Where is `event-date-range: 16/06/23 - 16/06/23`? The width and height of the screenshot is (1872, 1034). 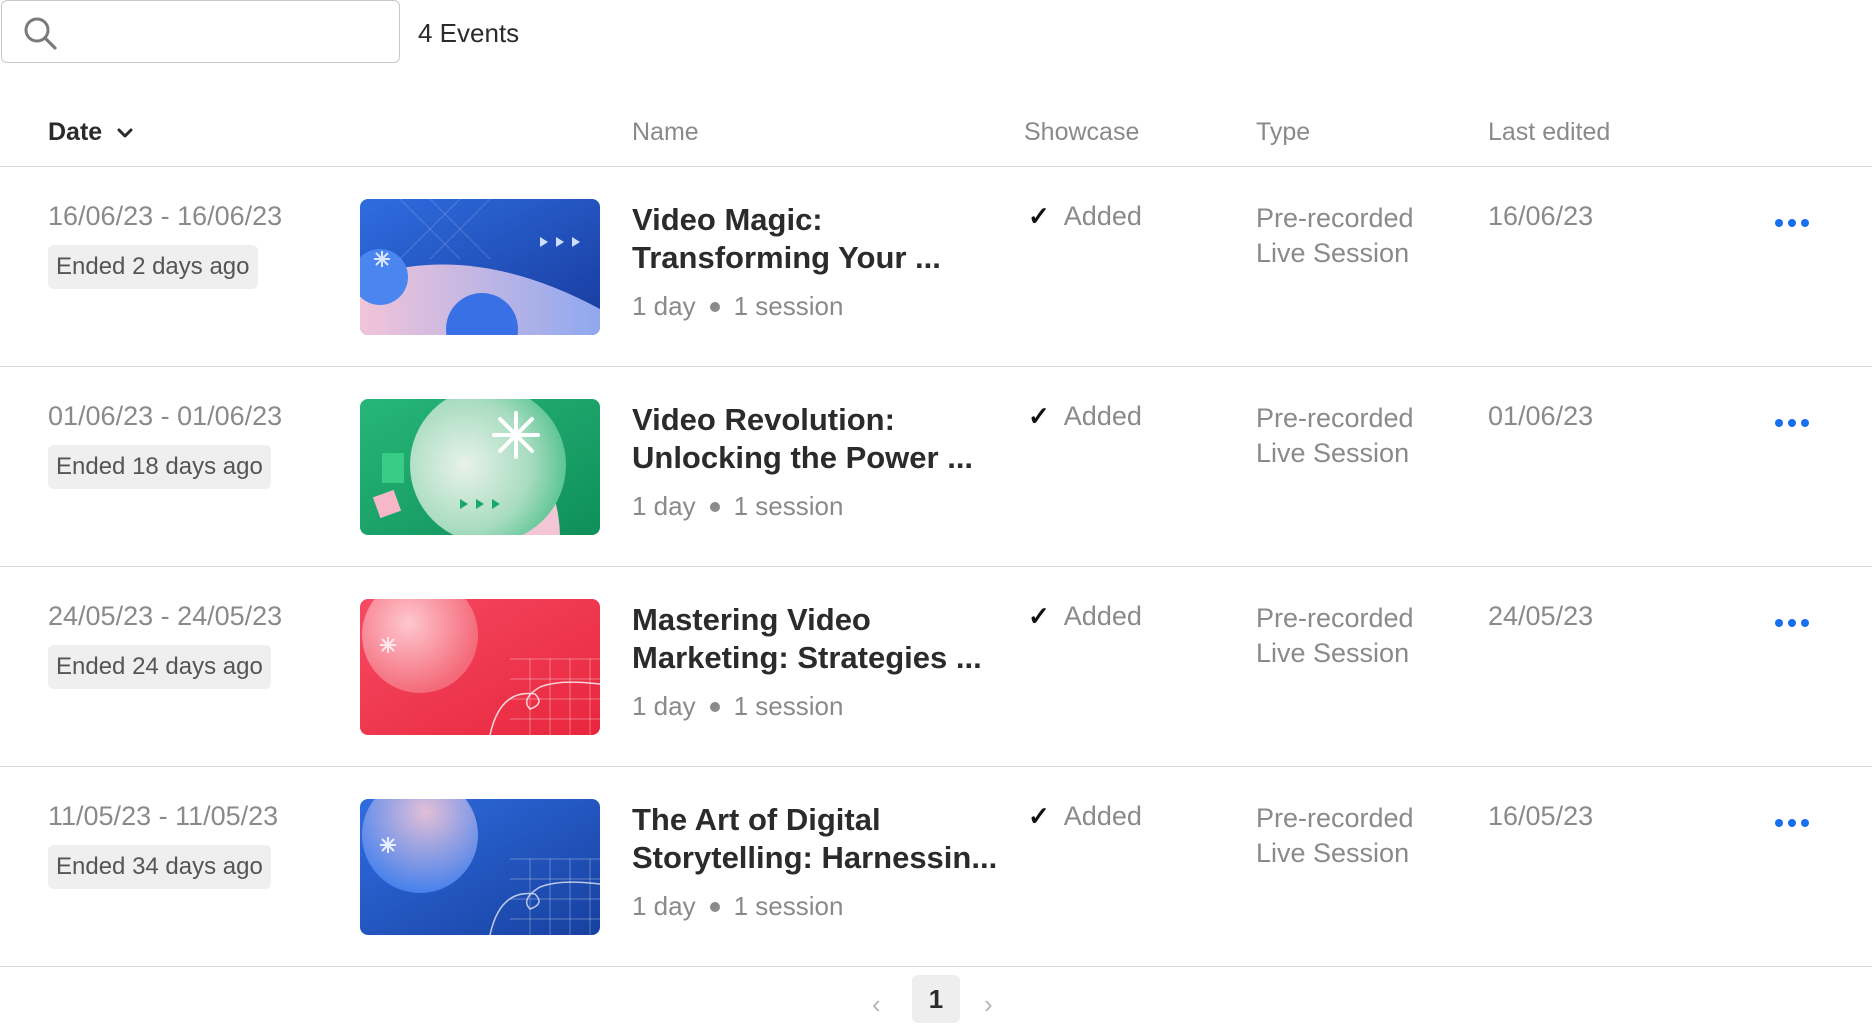 event-date-range: 16/06/23 - 16/06/23 is located at coordinates (165, 216).